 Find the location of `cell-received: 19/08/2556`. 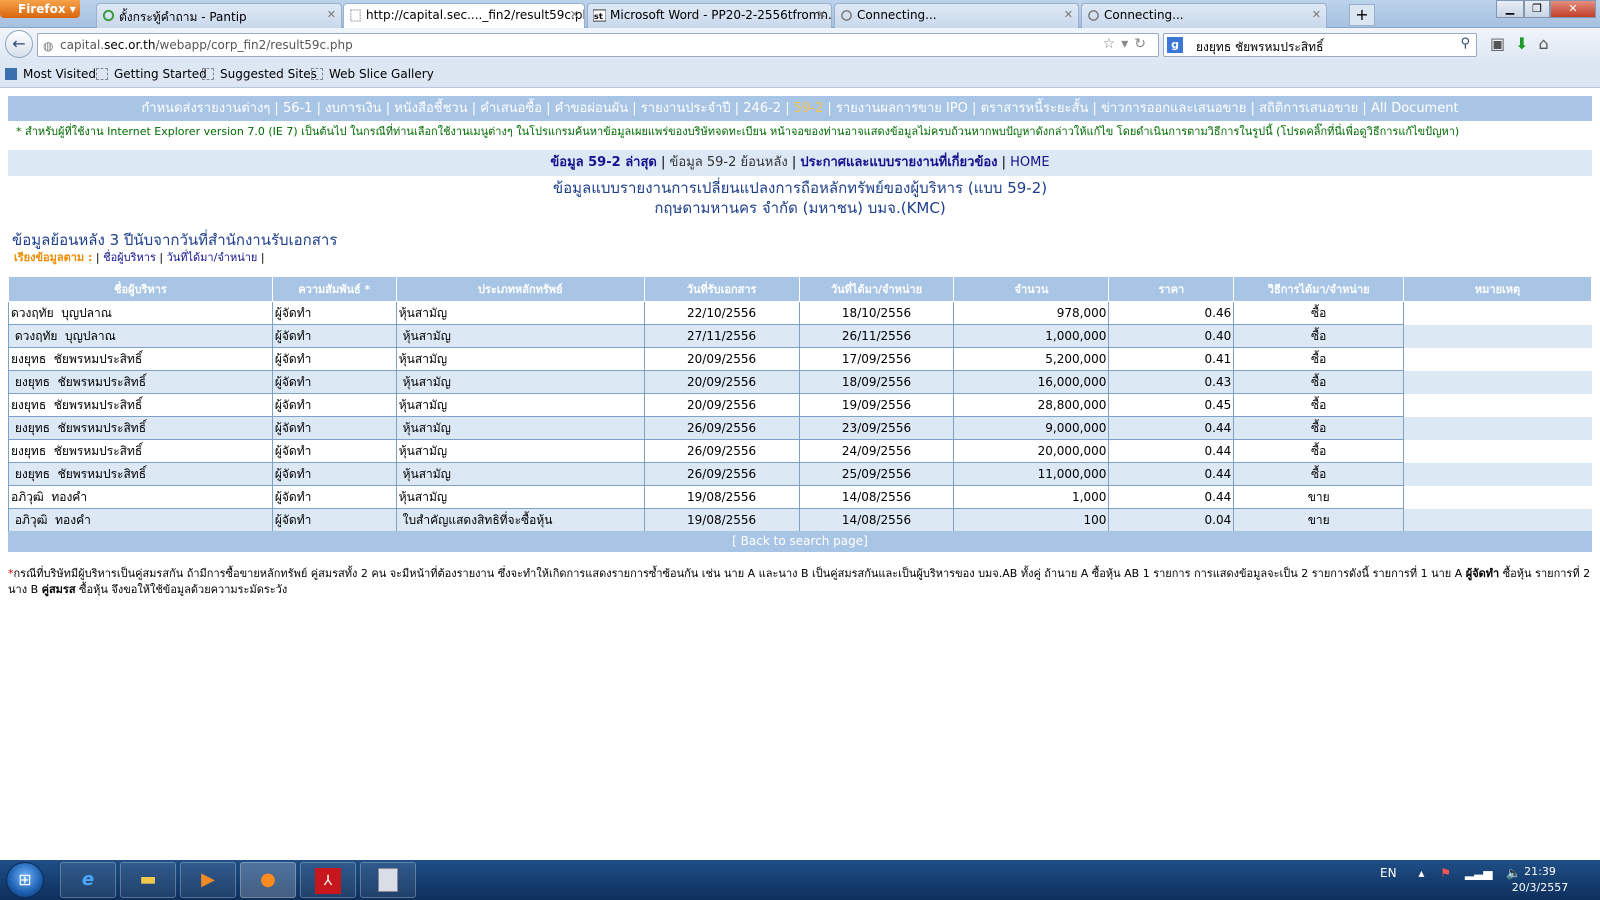

cell-received: 19/08/2556 is located at coordinates (721, 497).